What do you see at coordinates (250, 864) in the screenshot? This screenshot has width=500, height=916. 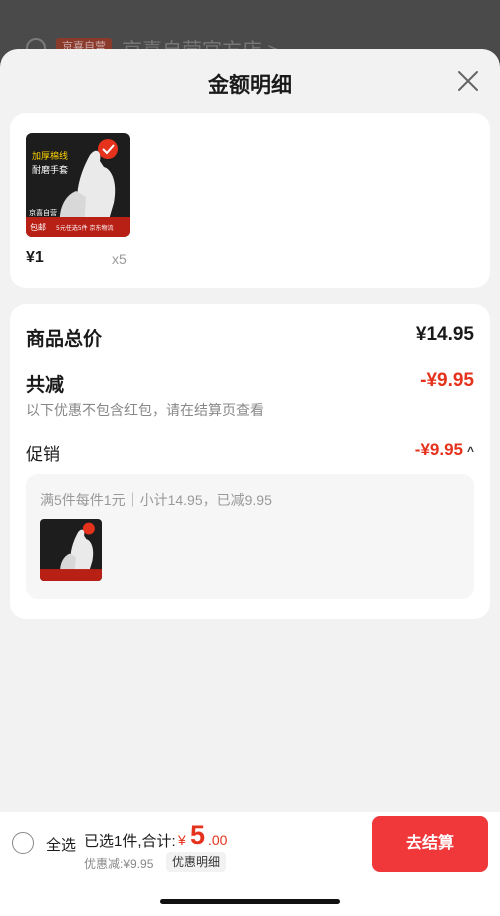 I see `bottom-bar: 全选 已选1件,合计: ¥ 5 .00 优惠减:¥9.95 优惠明细 去结算` at bounding box center [250, 864].